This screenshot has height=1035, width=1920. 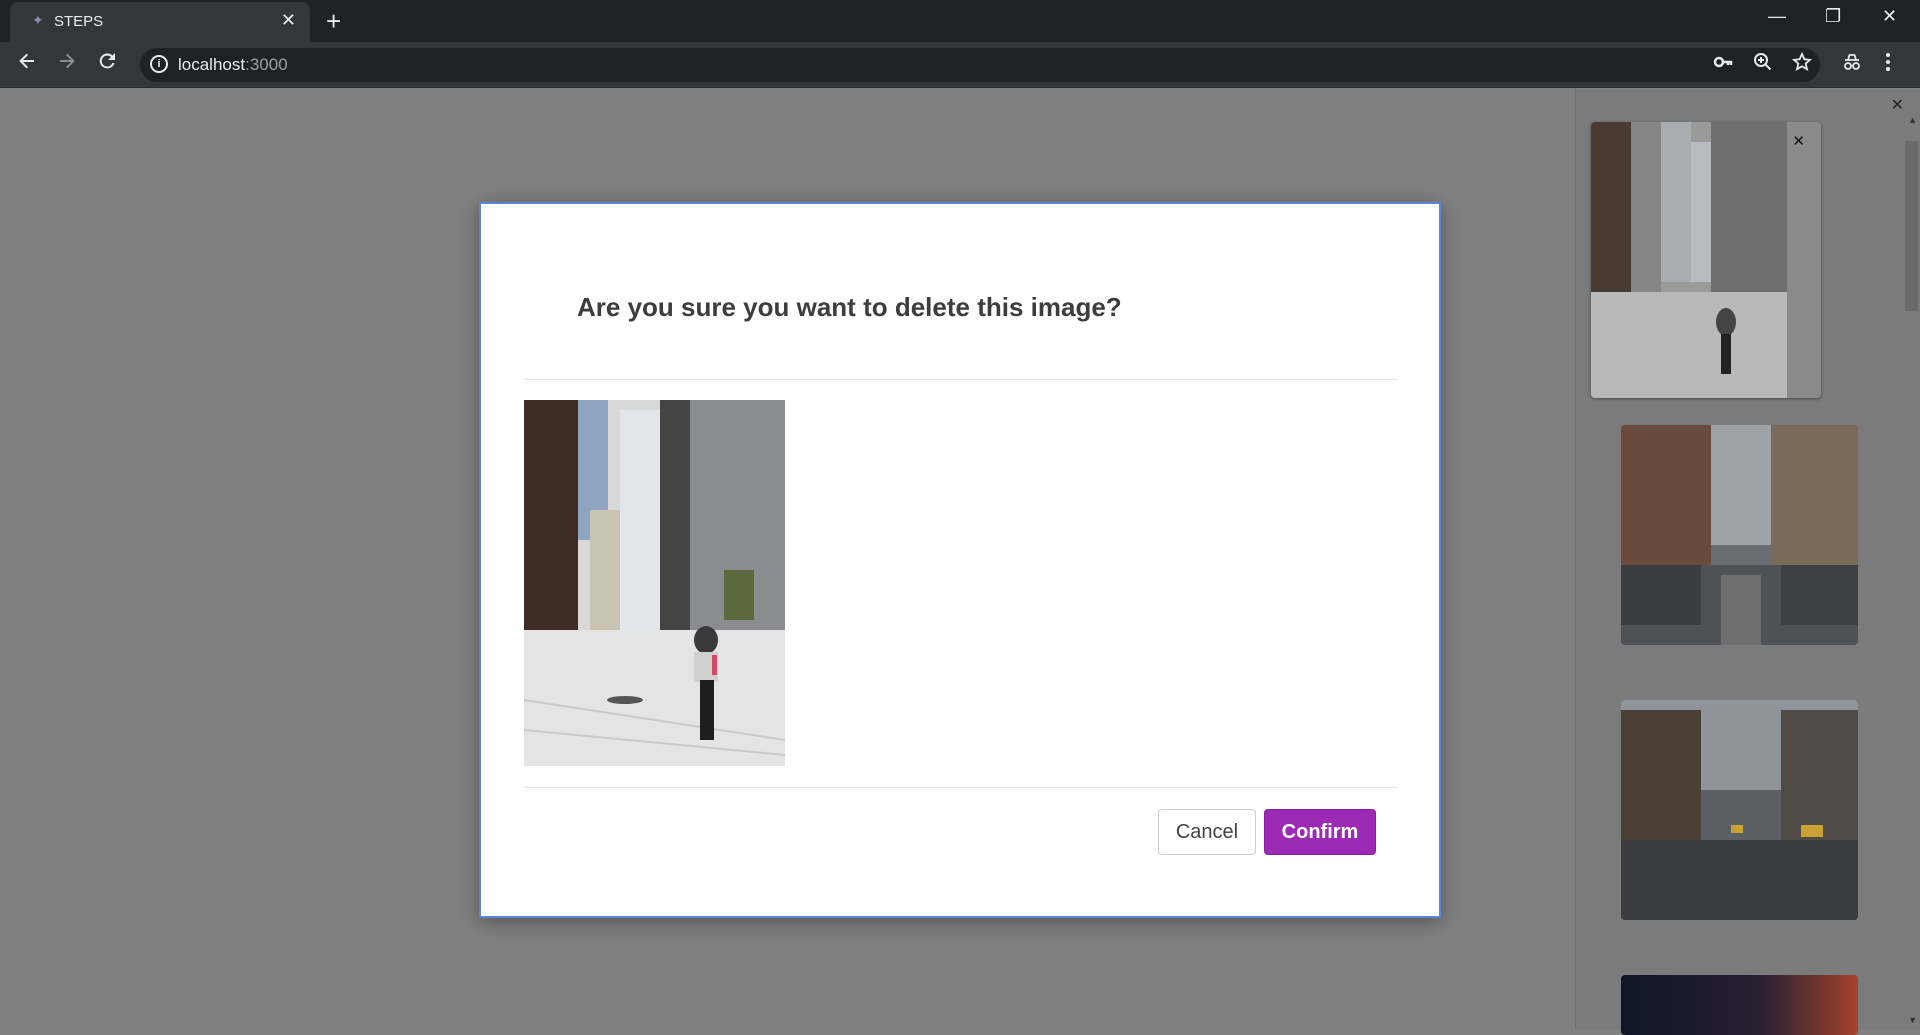 I want to click on reload-icon, so click(x=107, y=64).